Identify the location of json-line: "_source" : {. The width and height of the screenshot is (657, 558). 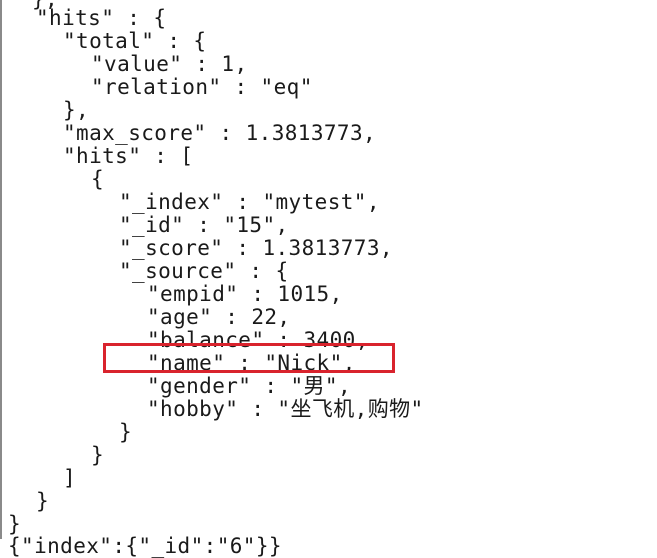
(204, 271).